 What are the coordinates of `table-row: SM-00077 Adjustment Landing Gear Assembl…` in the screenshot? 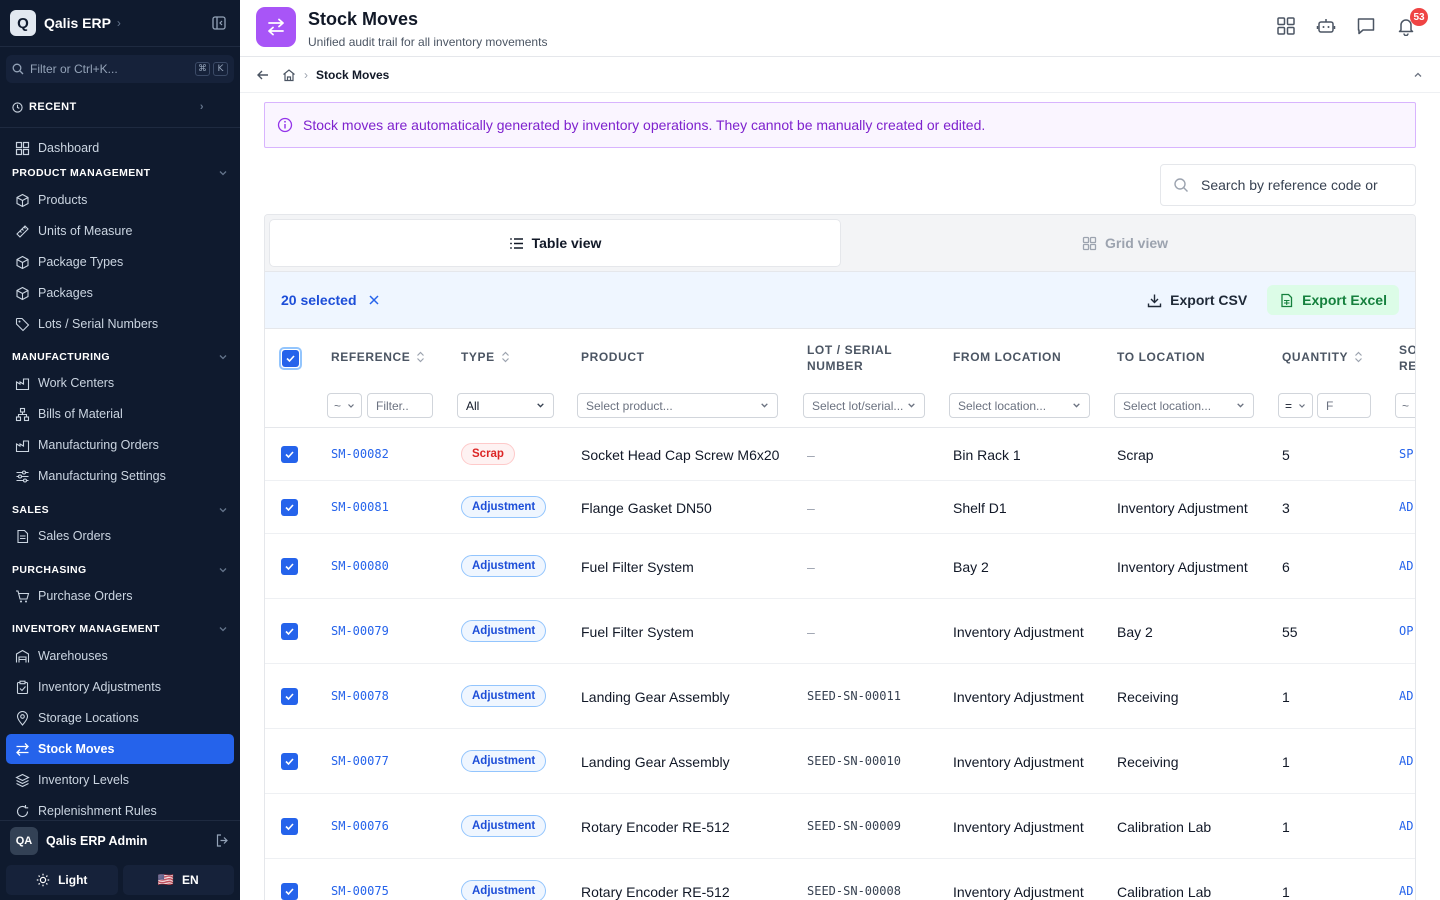 It's located at (840, 761).